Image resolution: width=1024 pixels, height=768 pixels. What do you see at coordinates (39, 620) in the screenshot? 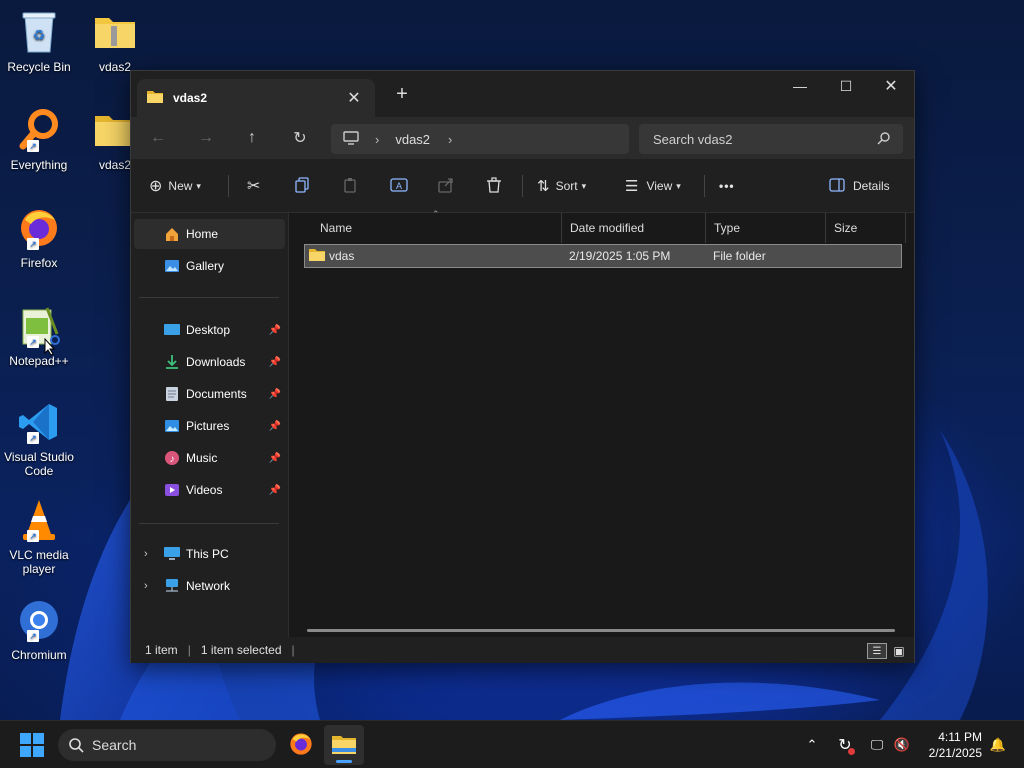
I see `chromium-icon: ↗` at bounding box center [39, 620].